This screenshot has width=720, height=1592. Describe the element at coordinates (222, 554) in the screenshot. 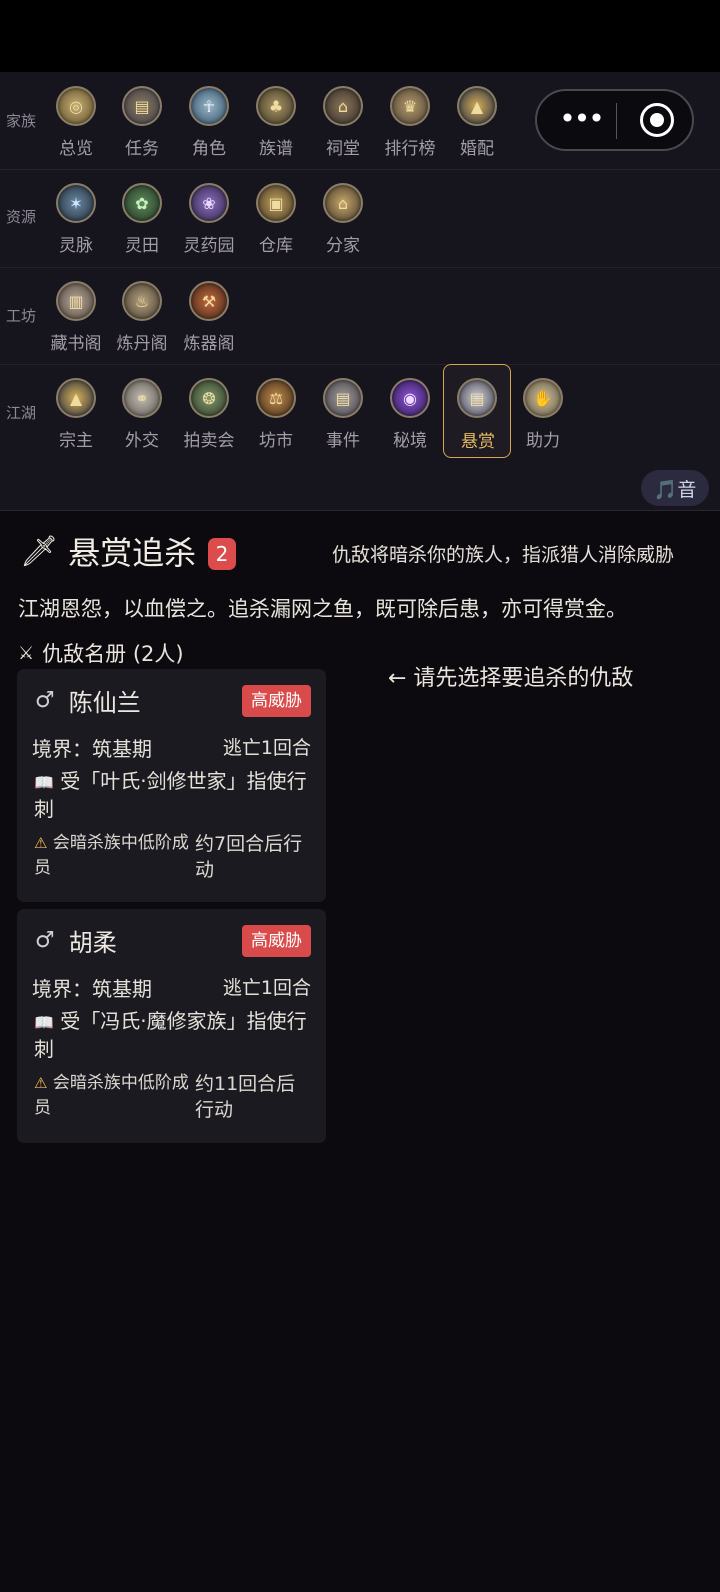

I see `count-badge: 2` at that location.